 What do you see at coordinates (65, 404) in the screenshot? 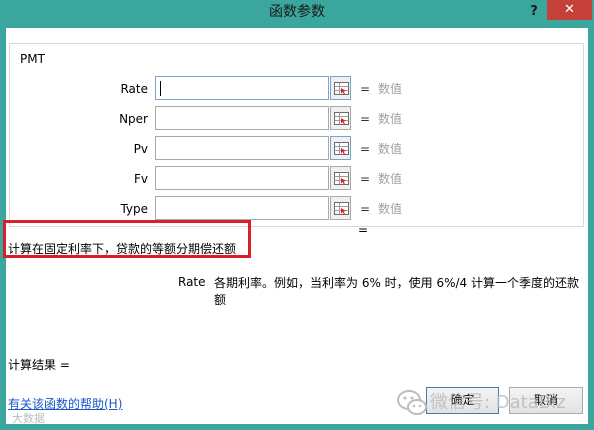
I see `function-help-link: 有关该函数的帮助(H)` at bounding box center [65, 404].